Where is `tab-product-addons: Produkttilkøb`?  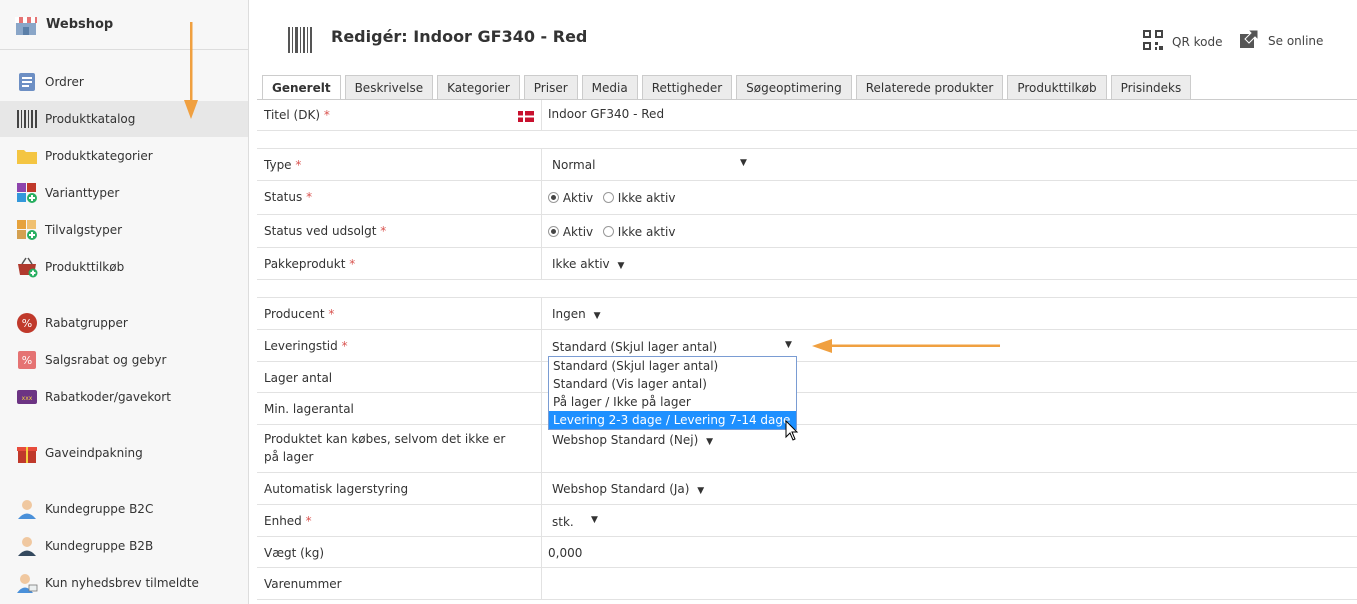
tab-product-addons: Produkttilkøb is located at coordinates (1057, 87).